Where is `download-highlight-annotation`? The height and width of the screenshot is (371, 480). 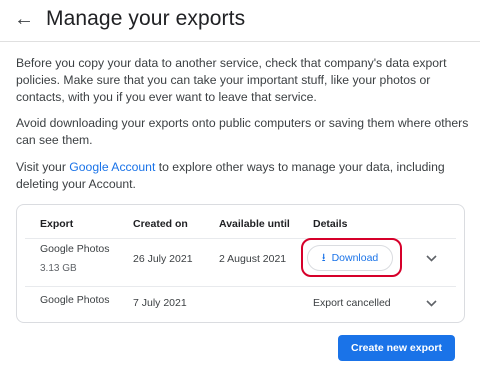
download-highlight-annotation is located at coordinates (351, 257).